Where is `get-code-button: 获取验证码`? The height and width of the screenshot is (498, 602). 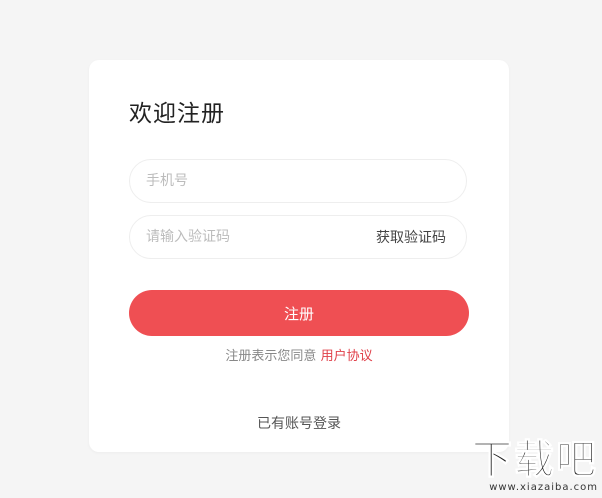
get-code-button: 获取验证码 is located at coordinates (418, 237).